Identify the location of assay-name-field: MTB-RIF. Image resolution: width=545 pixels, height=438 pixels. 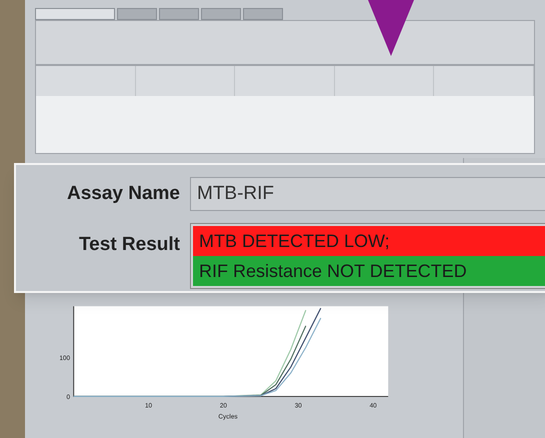
(367, 194).